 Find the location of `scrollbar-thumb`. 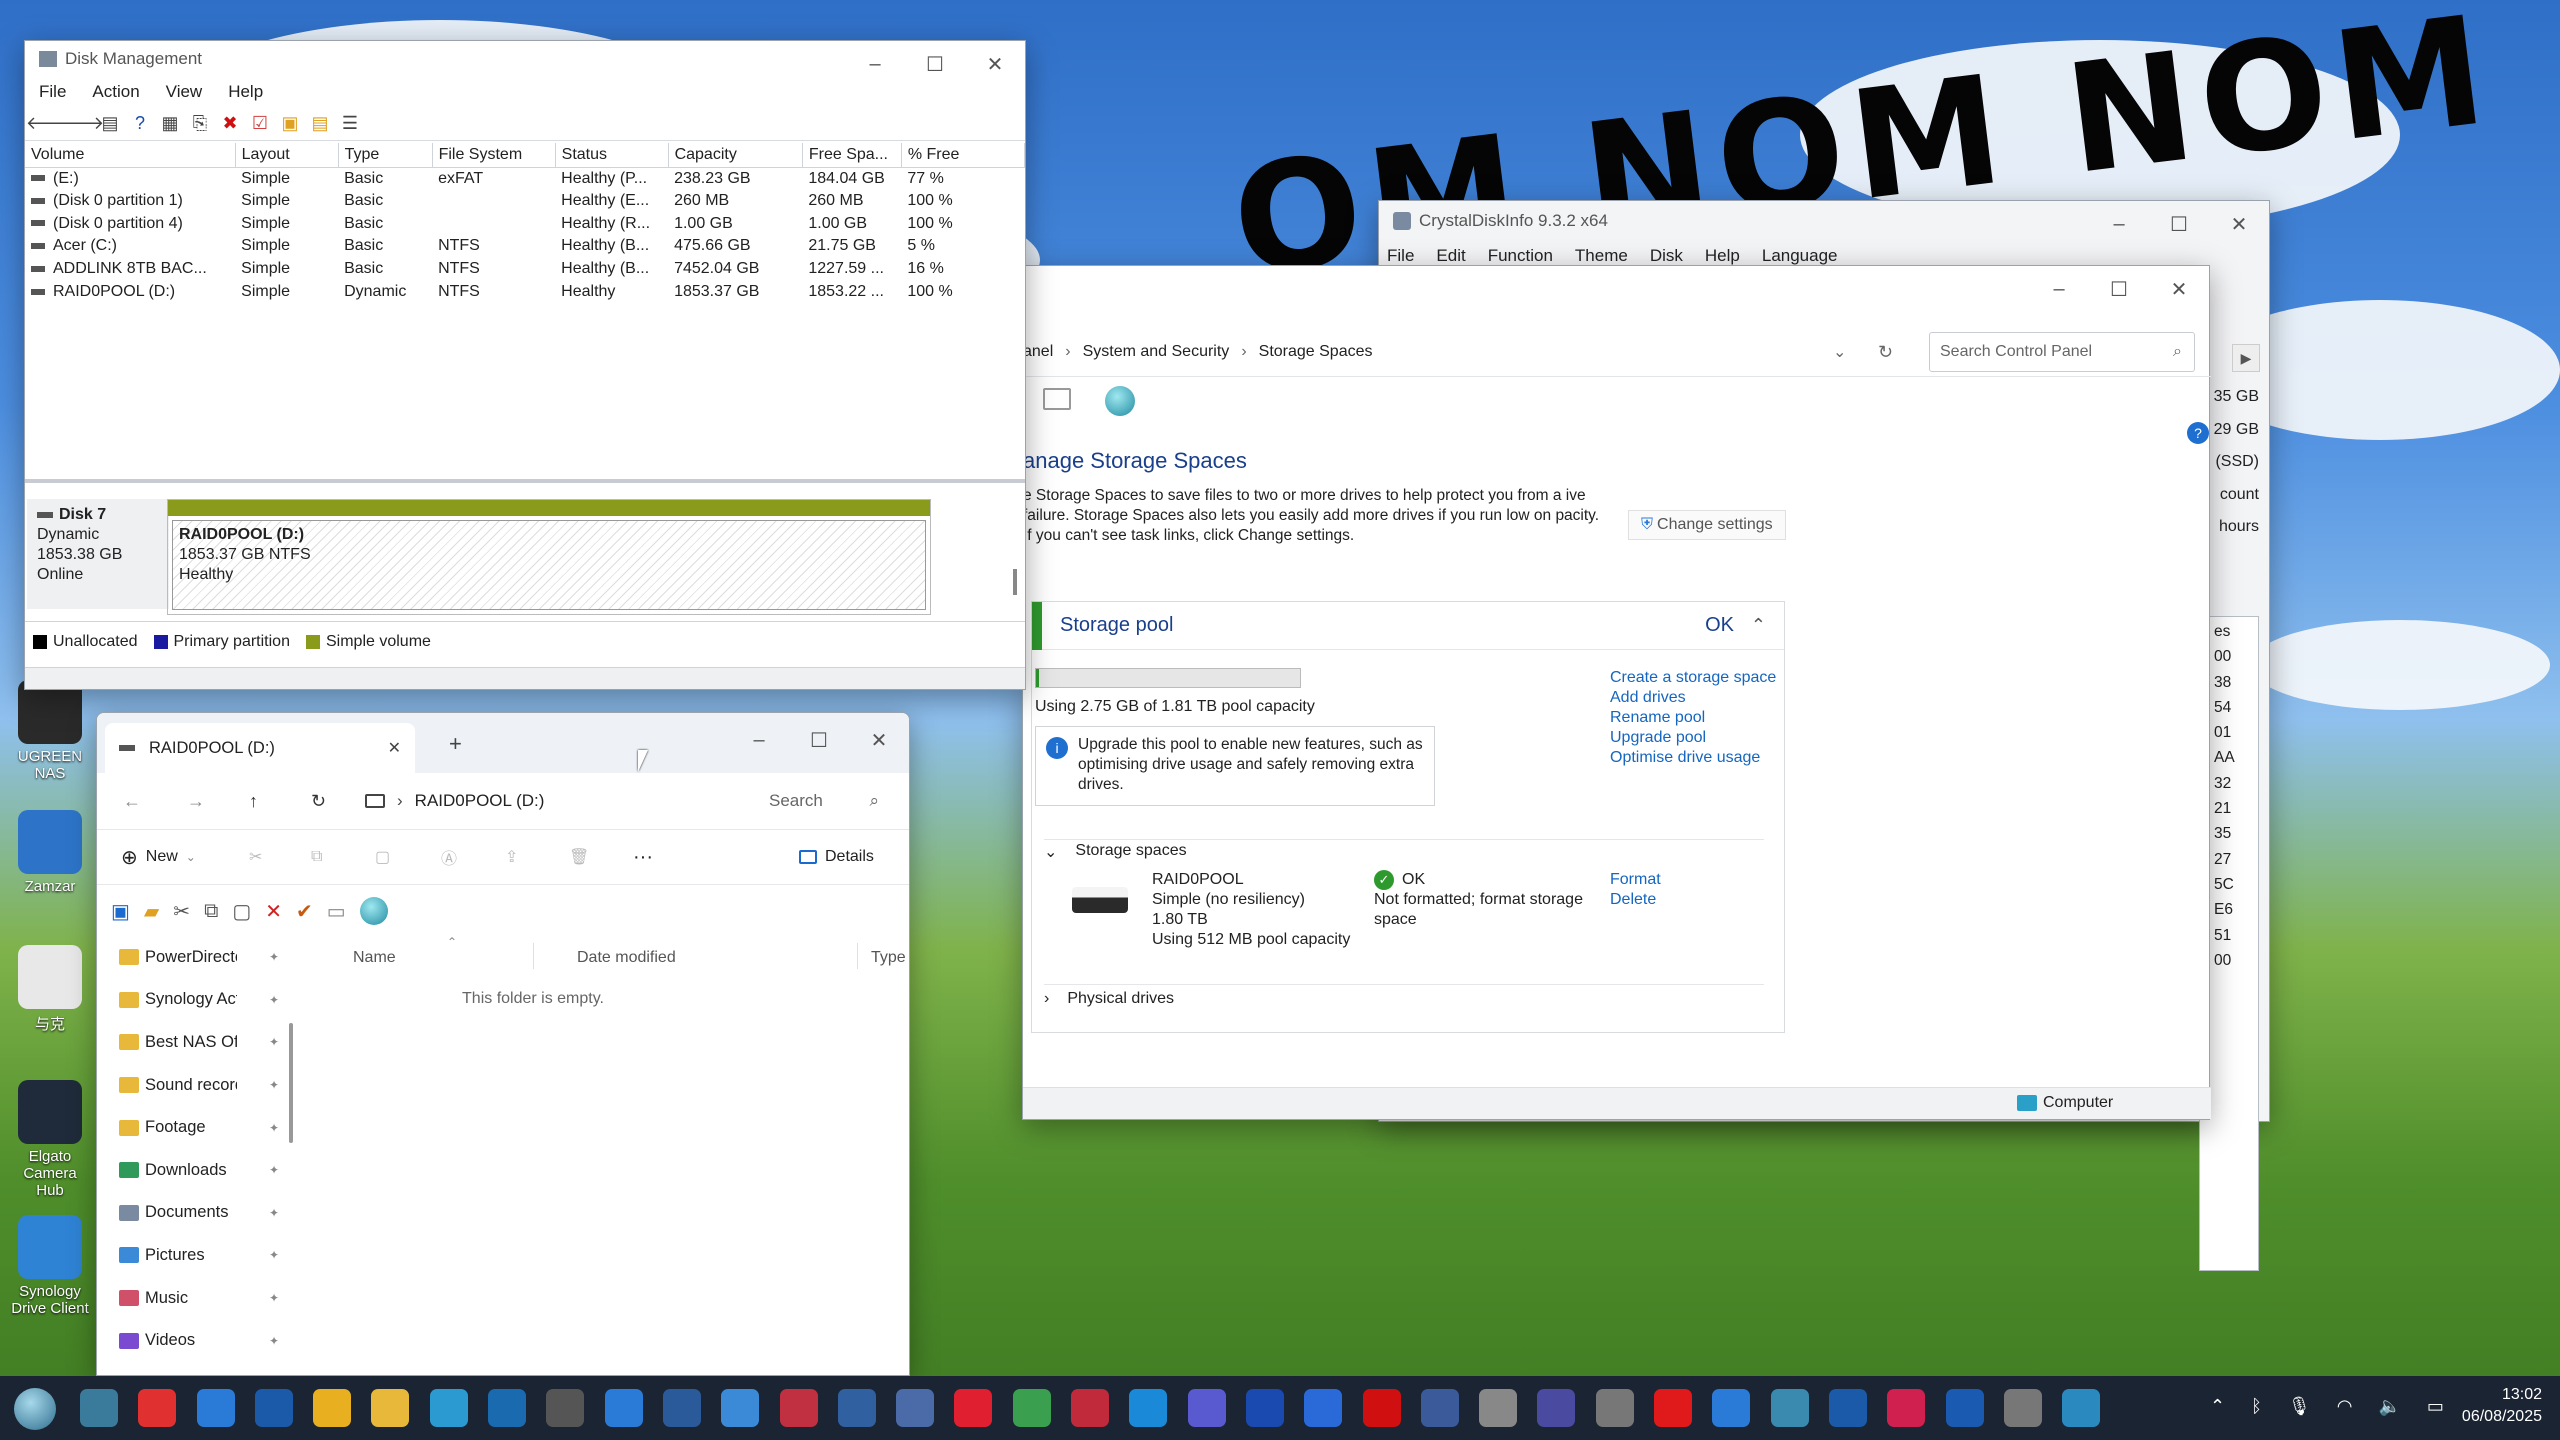

scrollbar-thumb is located at coordinates (1015, 582).